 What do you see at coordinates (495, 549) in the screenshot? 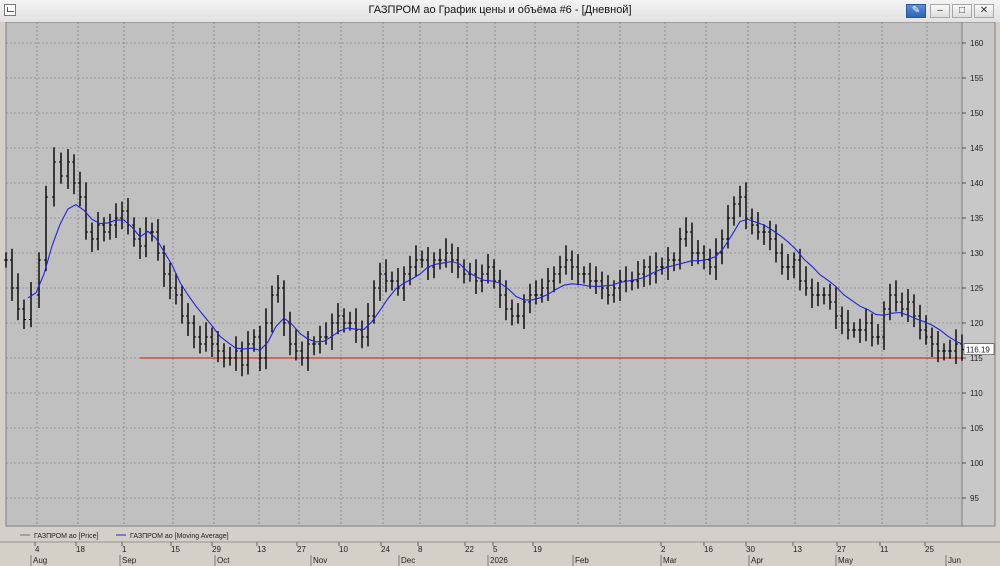
I see `x-day-label: 5` at bounding box center [495, 549].